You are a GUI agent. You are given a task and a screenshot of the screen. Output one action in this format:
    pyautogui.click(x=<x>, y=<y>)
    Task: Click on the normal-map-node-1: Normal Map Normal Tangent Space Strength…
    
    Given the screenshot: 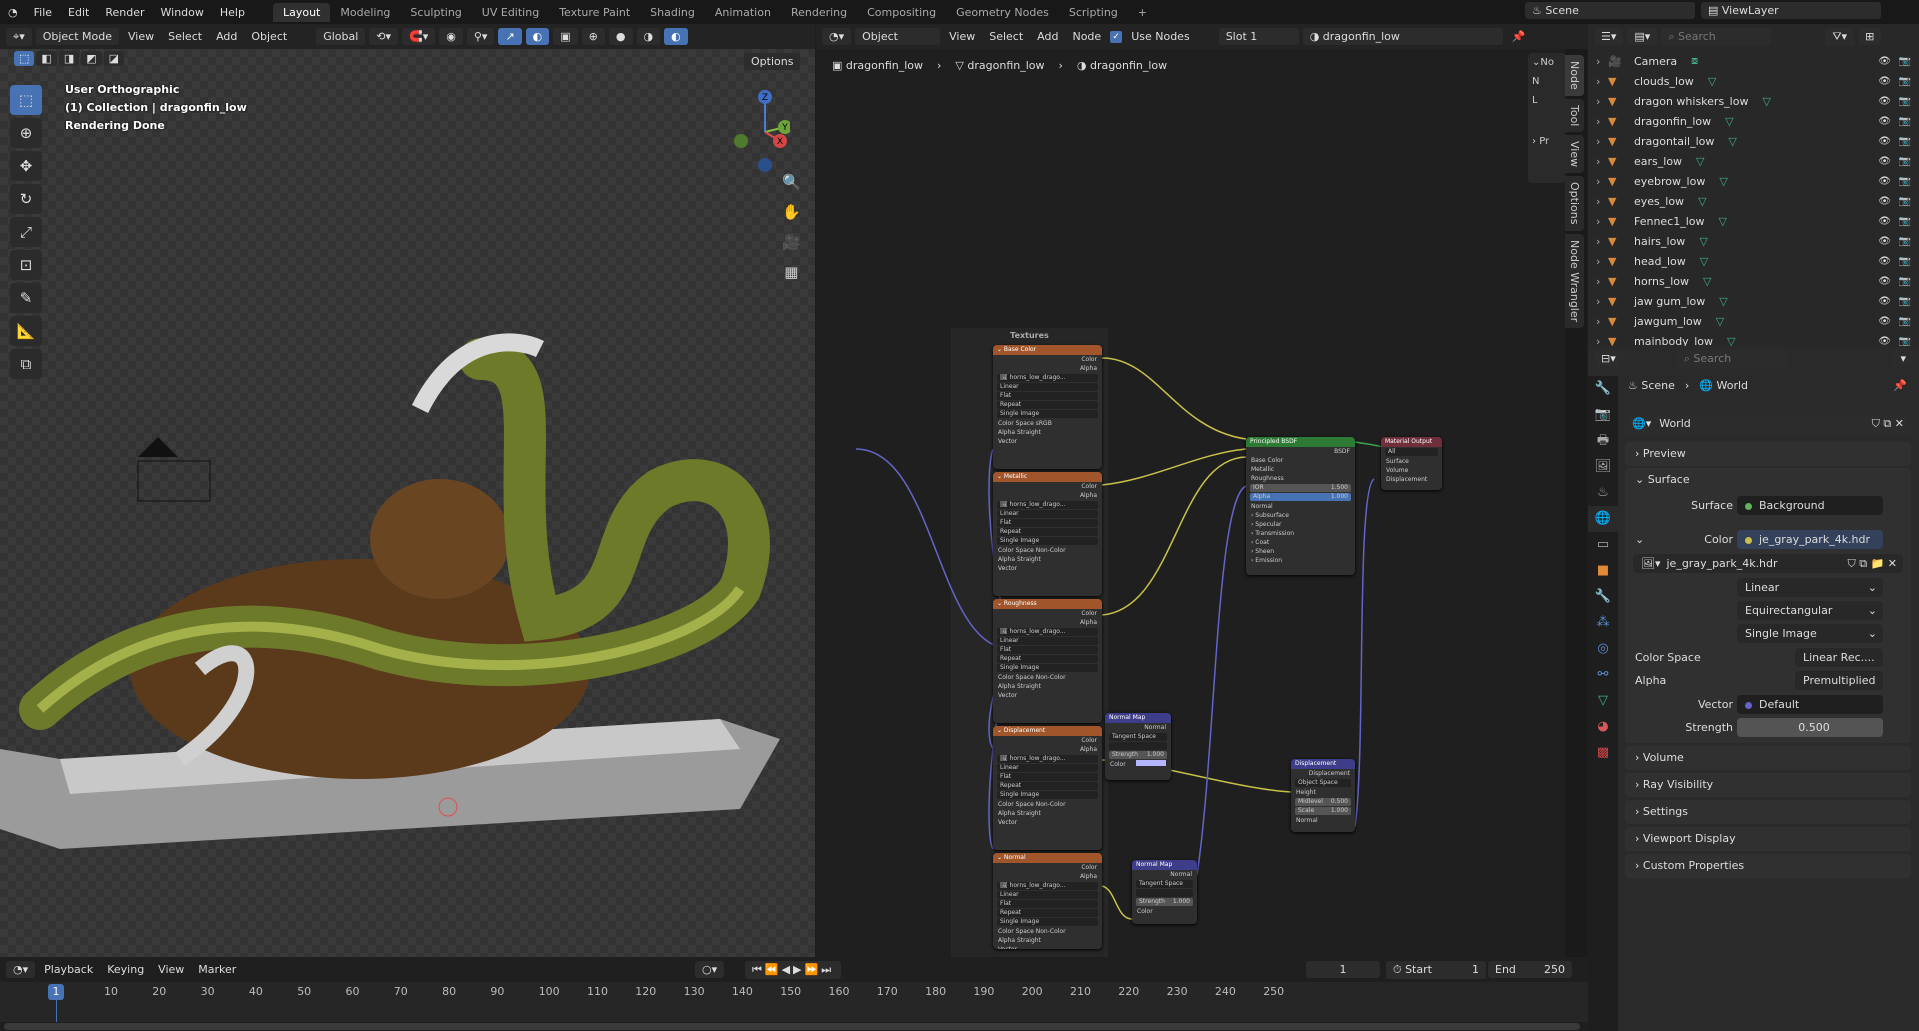 What is the action you would take?
    pyautogui.click(x=1138, y=746)
    